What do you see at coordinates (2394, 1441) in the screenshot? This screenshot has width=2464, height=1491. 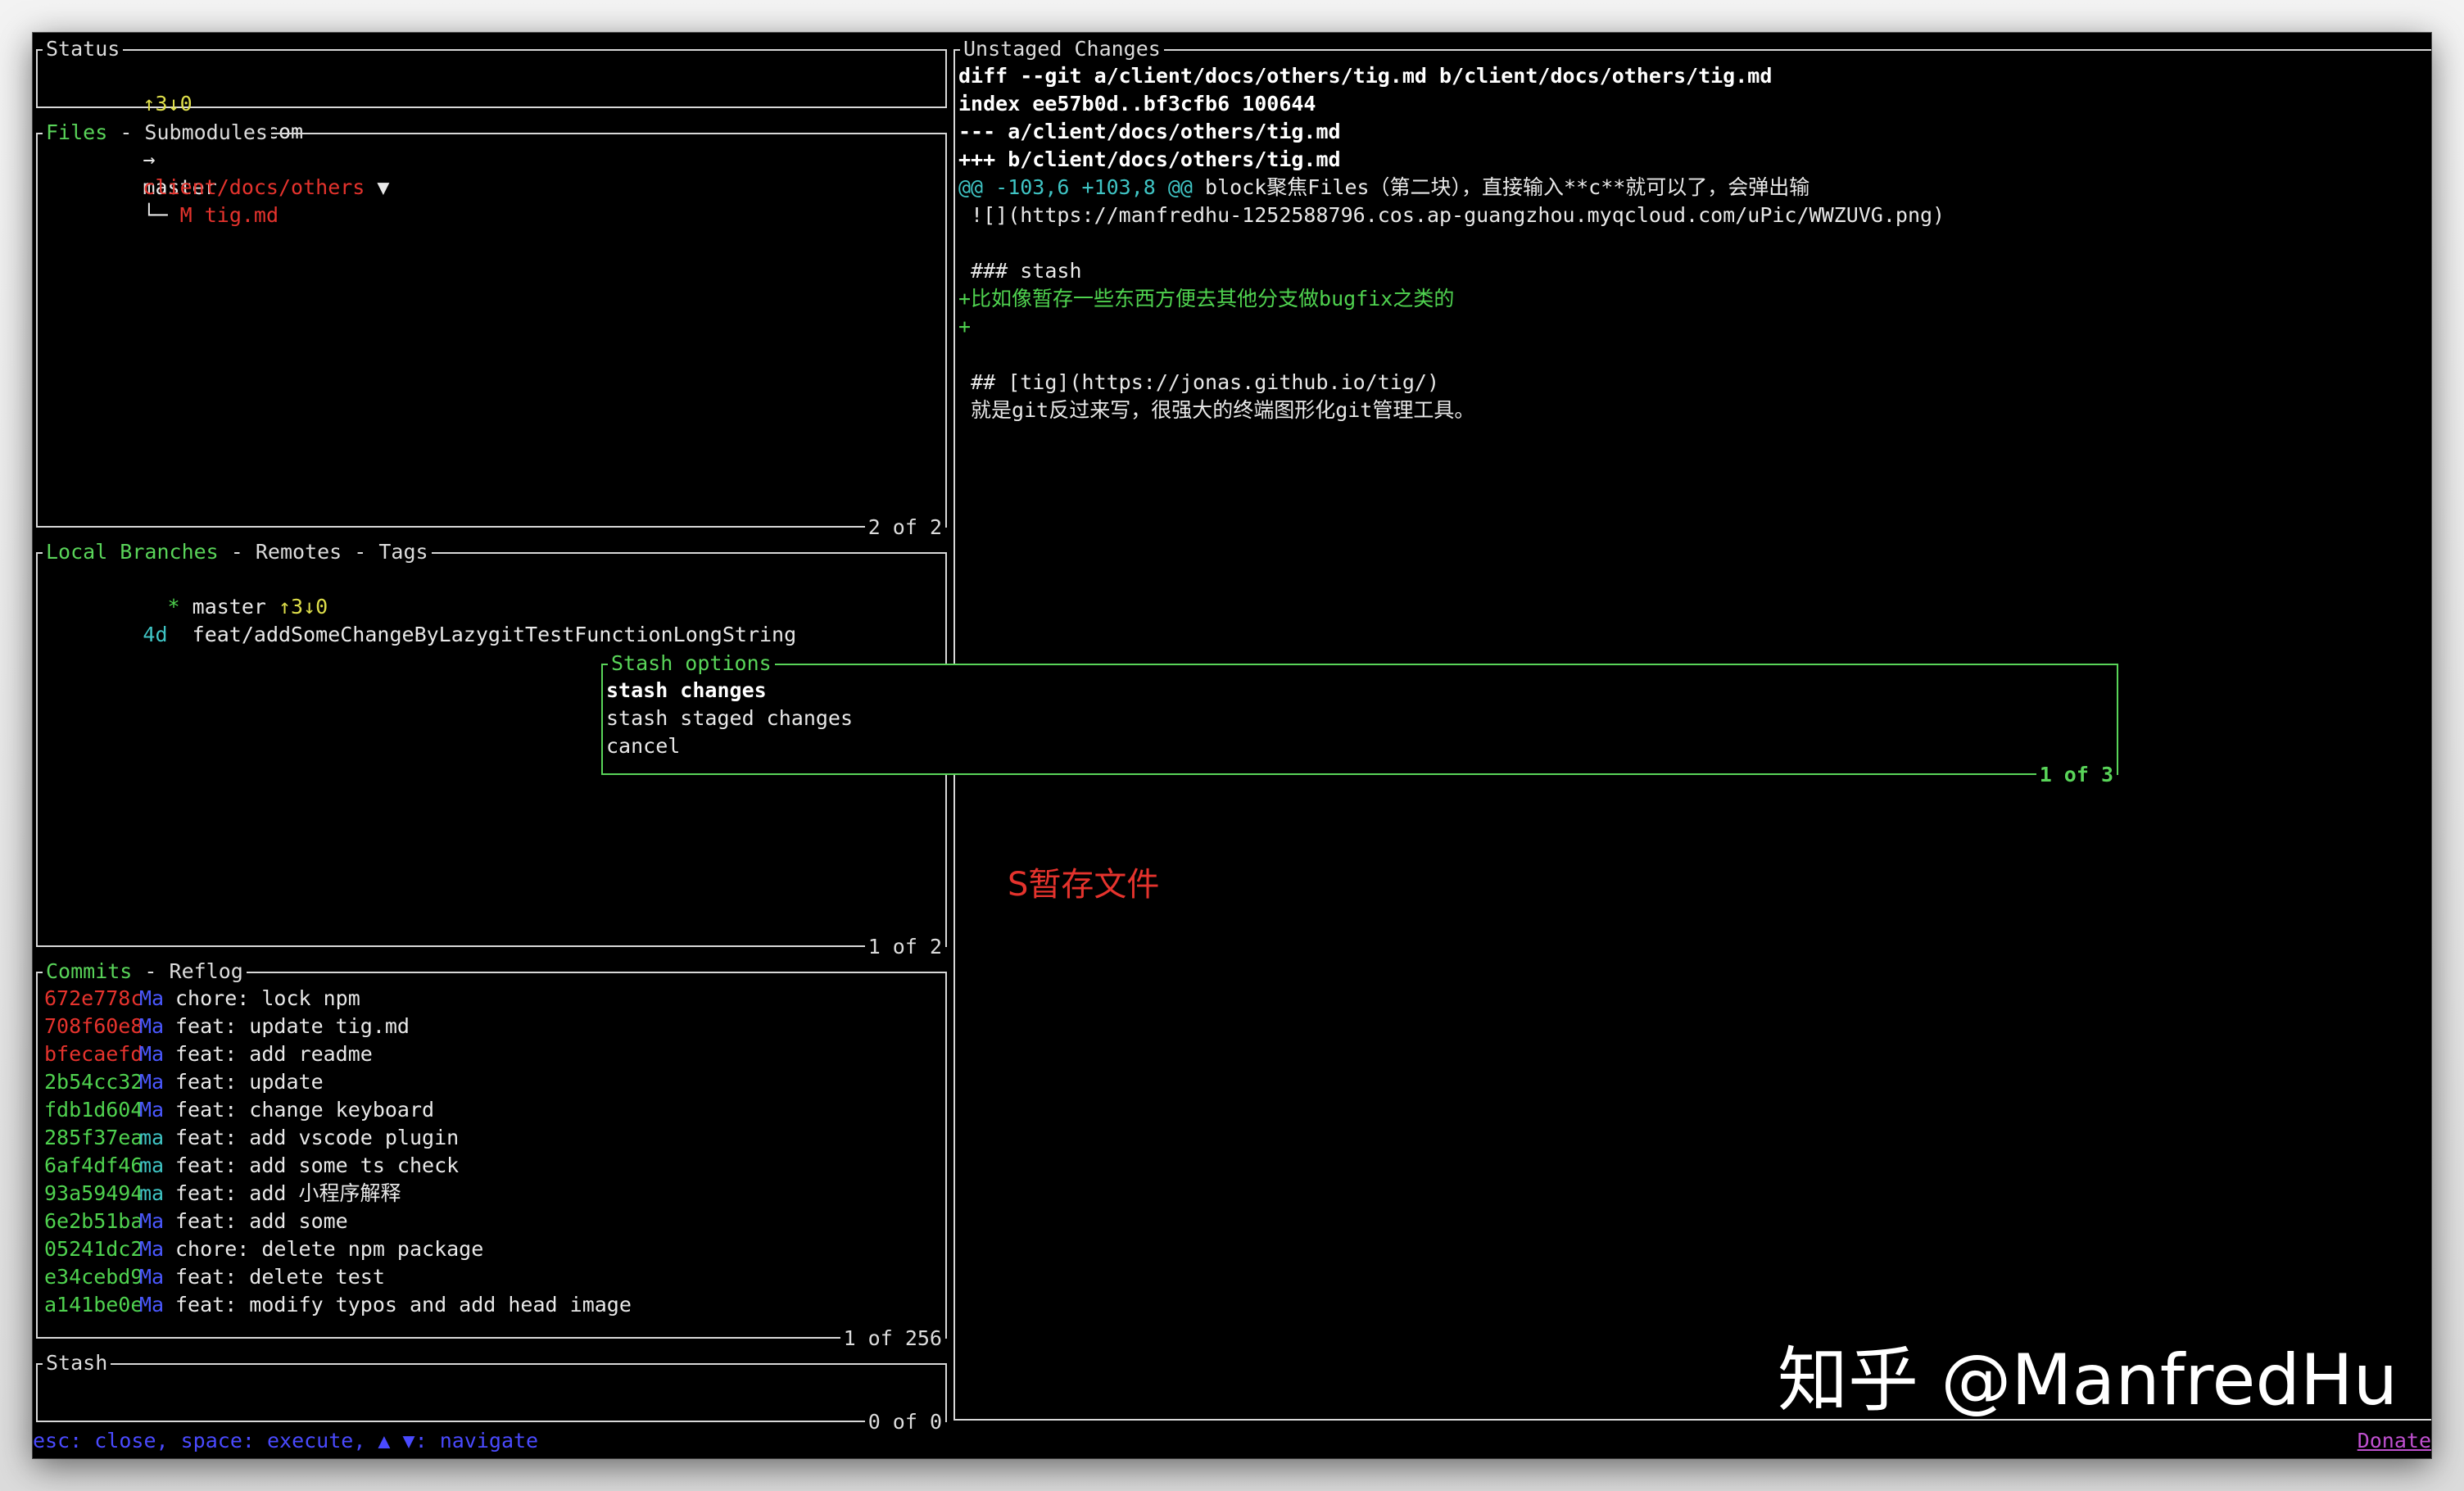 I see `donate-link: Donate` at bounding box center [2394, 1441].